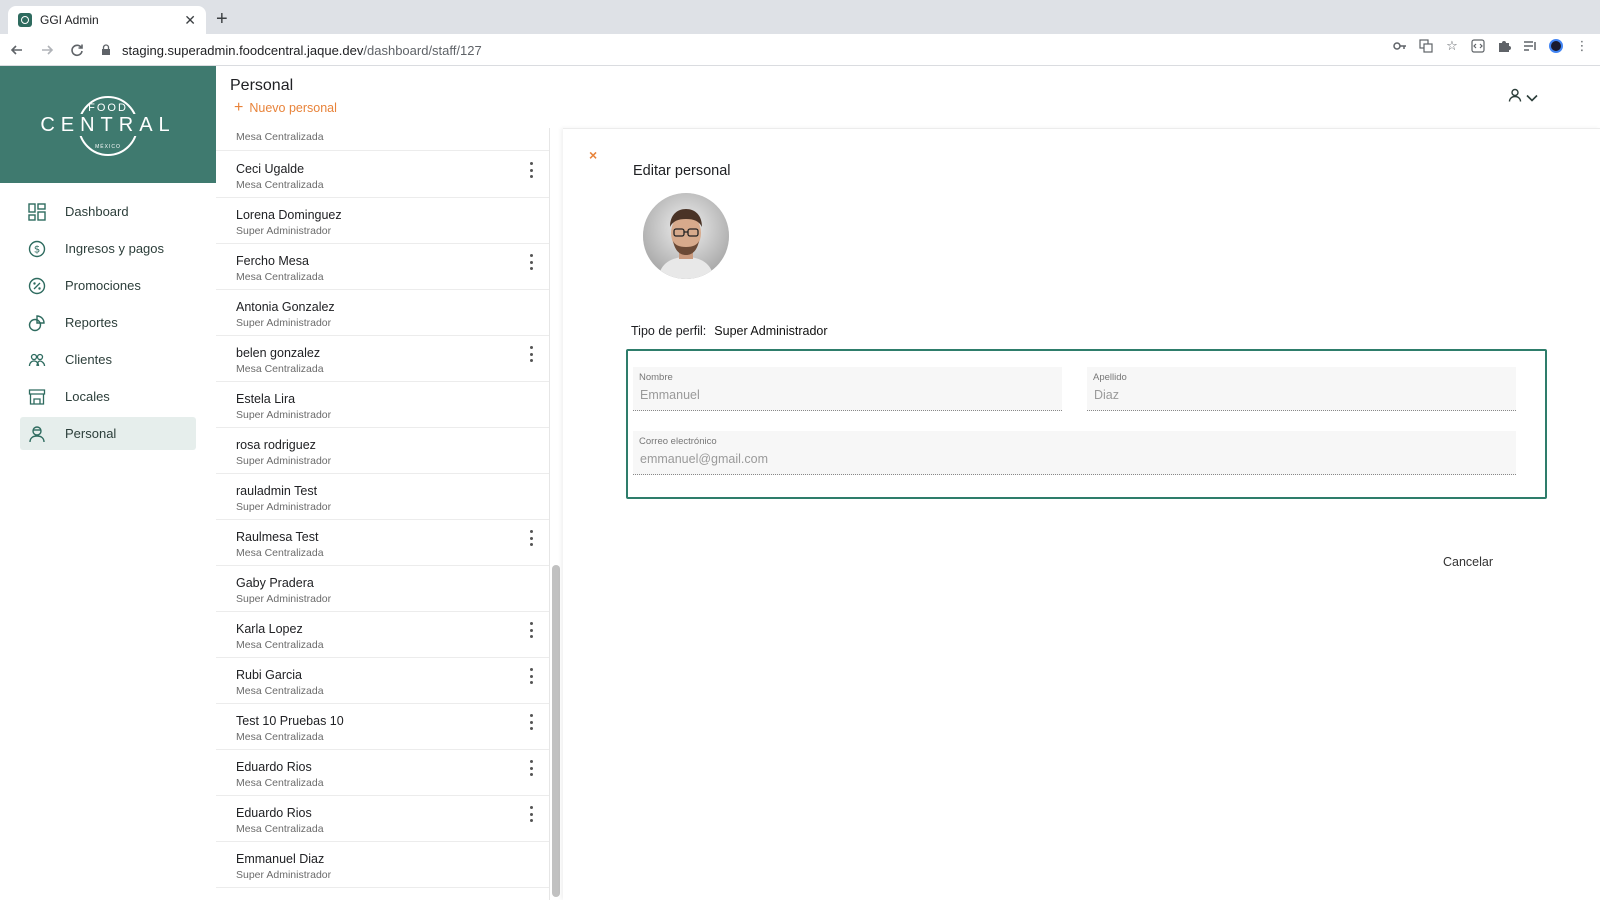  Describe the element at coordinates (656, 377) in the screenshot. I see `first-name-label: Nombre` at that location.